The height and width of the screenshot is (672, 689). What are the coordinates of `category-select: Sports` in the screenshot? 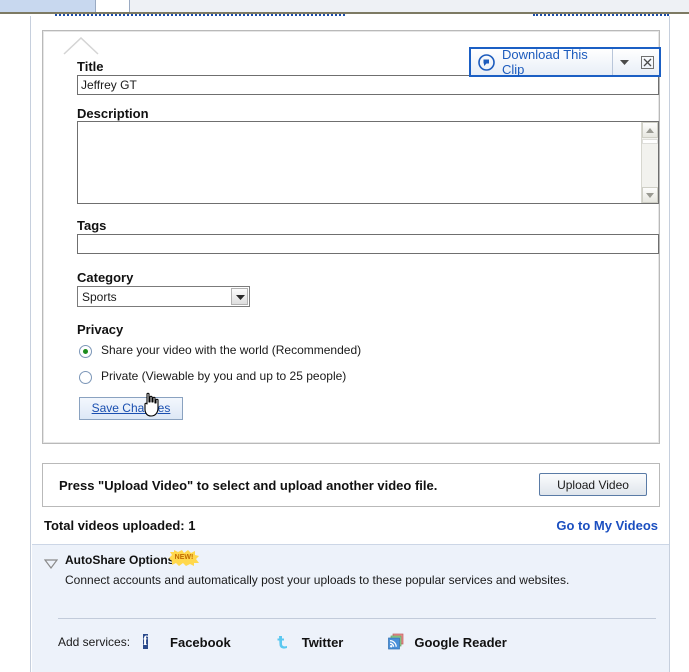 It's located at (163, 296).